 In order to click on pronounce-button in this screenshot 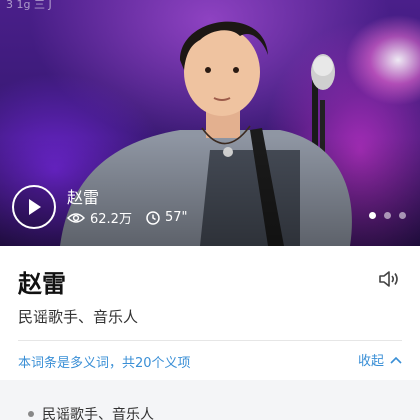, I will do `click(389, 281)`.